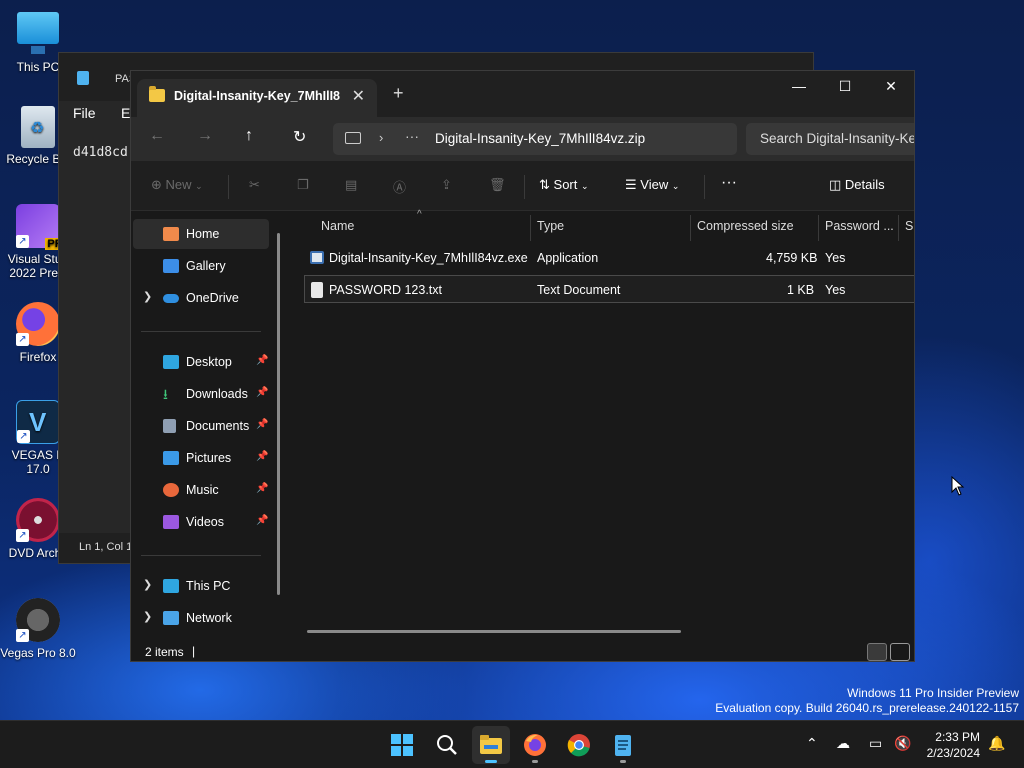  I want to click on details-button: ◫ Details, so click(857, 185).